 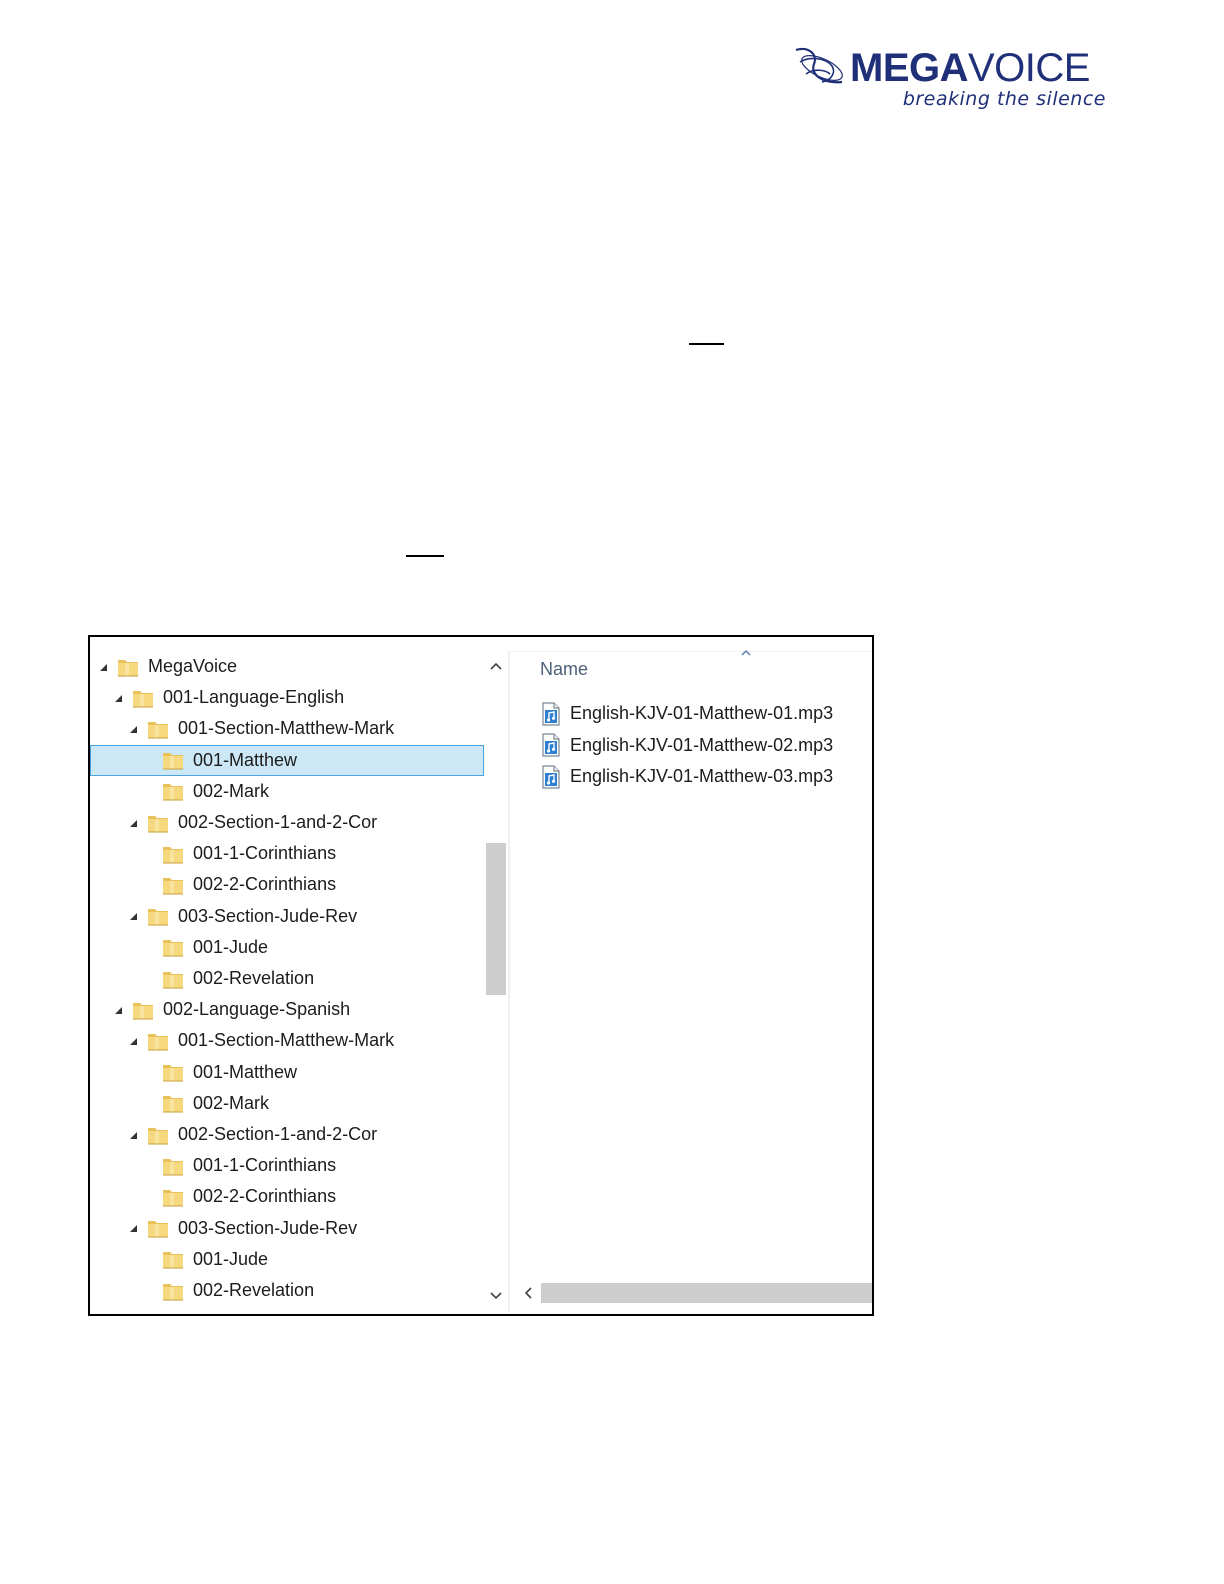 I want to click on header-separator, so click(x=691, y=651).